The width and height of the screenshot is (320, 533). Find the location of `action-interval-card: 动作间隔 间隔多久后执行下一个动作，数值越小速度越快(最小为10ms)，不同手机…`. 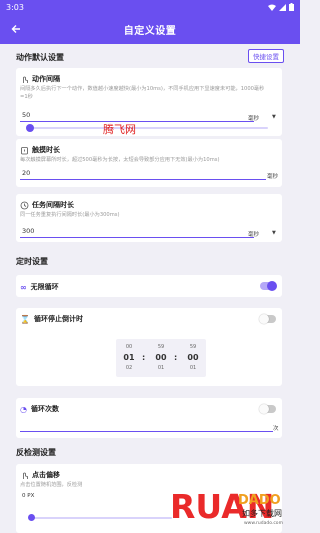

action-interval-card: 动作间隔 间隔多久后执行下一个动作，数值越小速度越快(最小为10ms)，不同手机… is located at coordinates (149, 102).